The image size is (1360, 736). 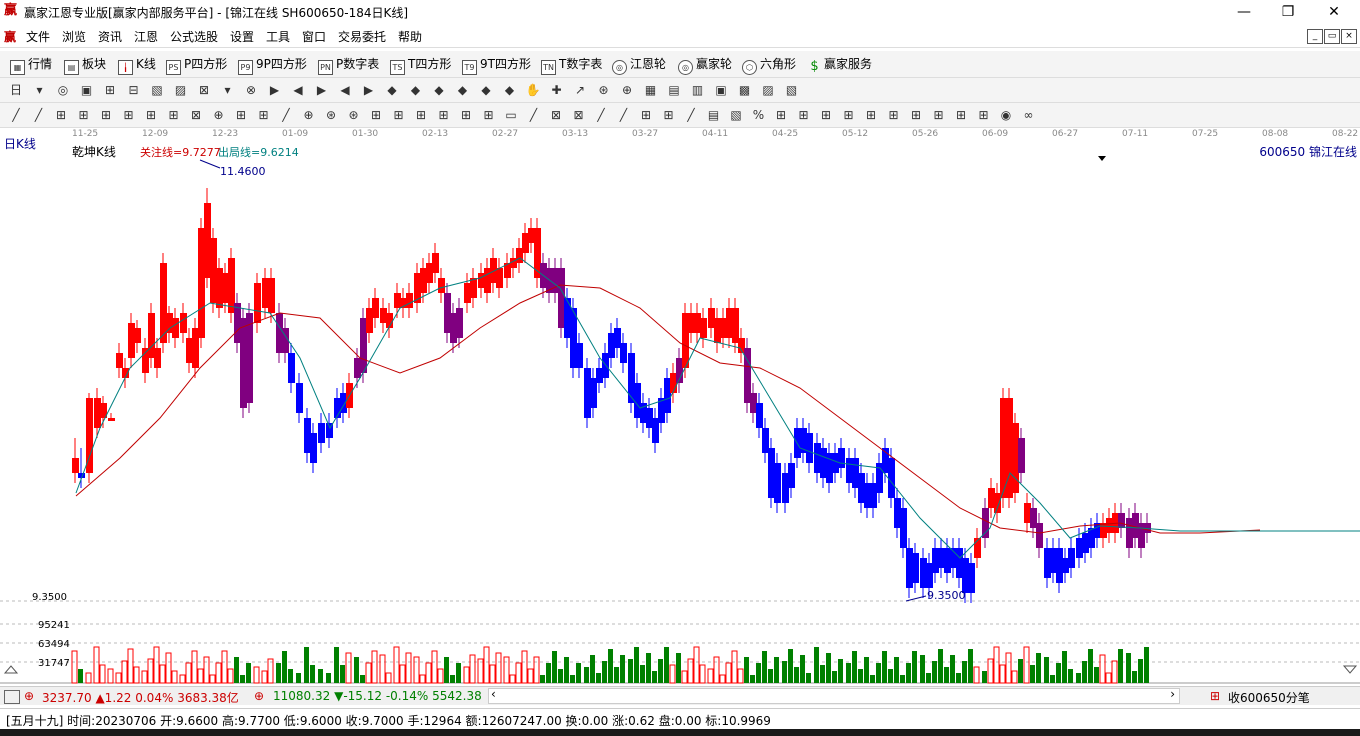 I want to click on toolbar-tool-icon: ▧, so click(x=157, y=90).